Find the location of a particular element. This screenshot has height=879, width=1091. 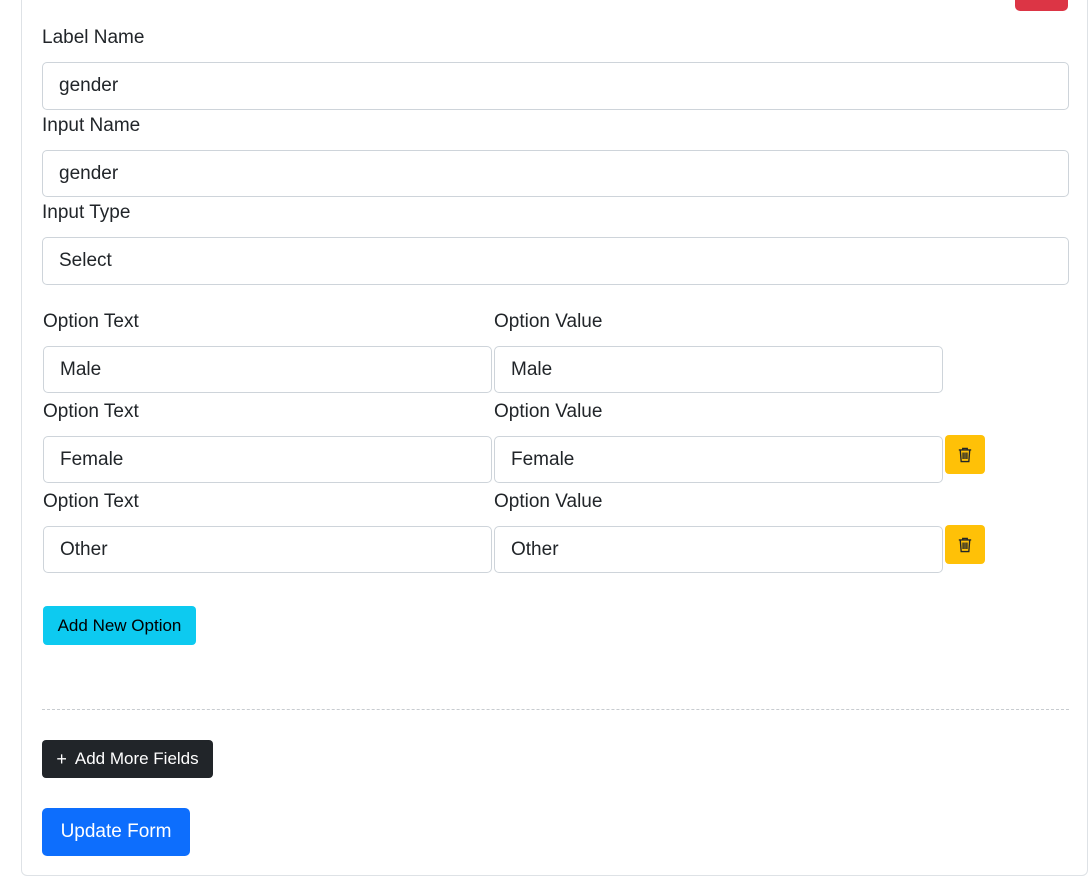

add-more-fields-button: + Add More Fields is located at coordinates (127, 759).